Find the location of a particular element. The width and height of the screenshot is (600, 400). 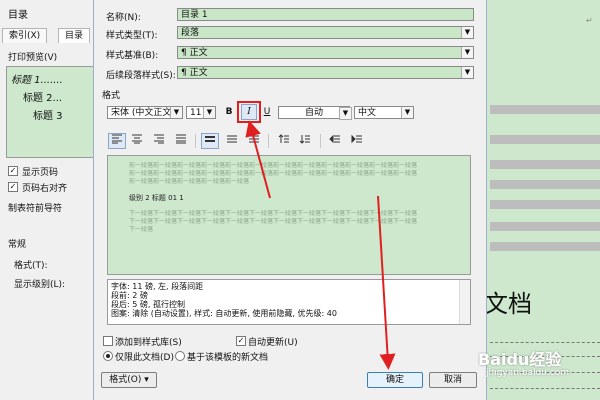

following-style-label: 后续段落样式(S): is located at coordinates (141, 76).